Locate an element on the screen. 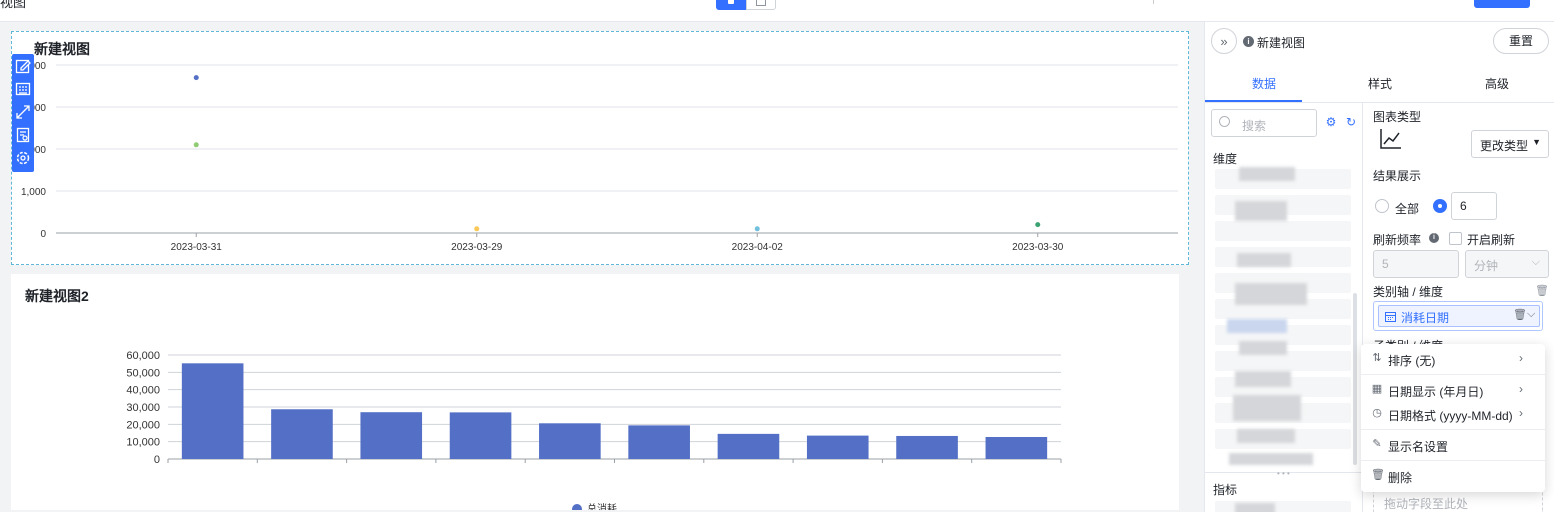 The height and width of the screenshot is (512, 1554). reset-button: 重置 is located at coordinates (1521, 41).